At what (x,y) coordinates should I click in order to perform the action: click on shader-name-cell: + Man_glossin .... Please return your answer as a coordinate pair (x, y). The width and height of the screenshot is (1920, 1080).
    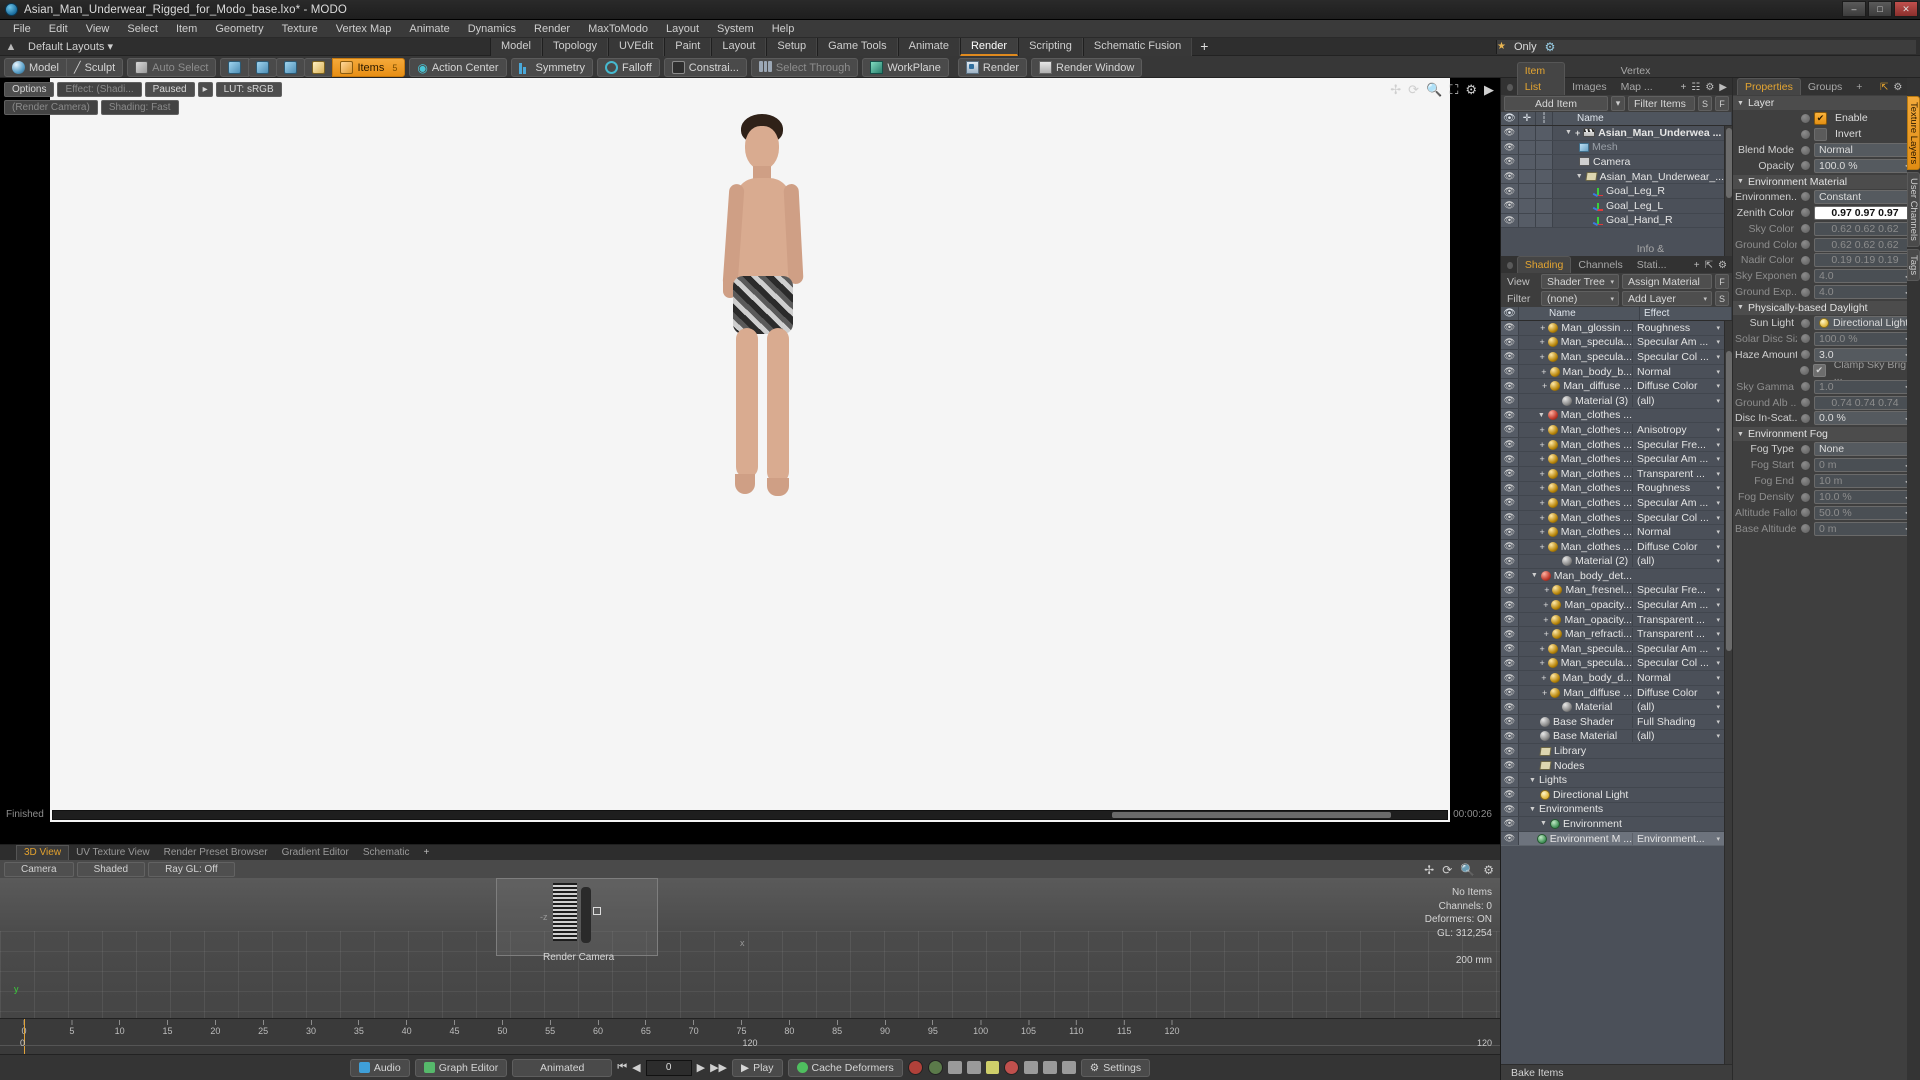
    Looking at the image, I should click on (1575, 328).